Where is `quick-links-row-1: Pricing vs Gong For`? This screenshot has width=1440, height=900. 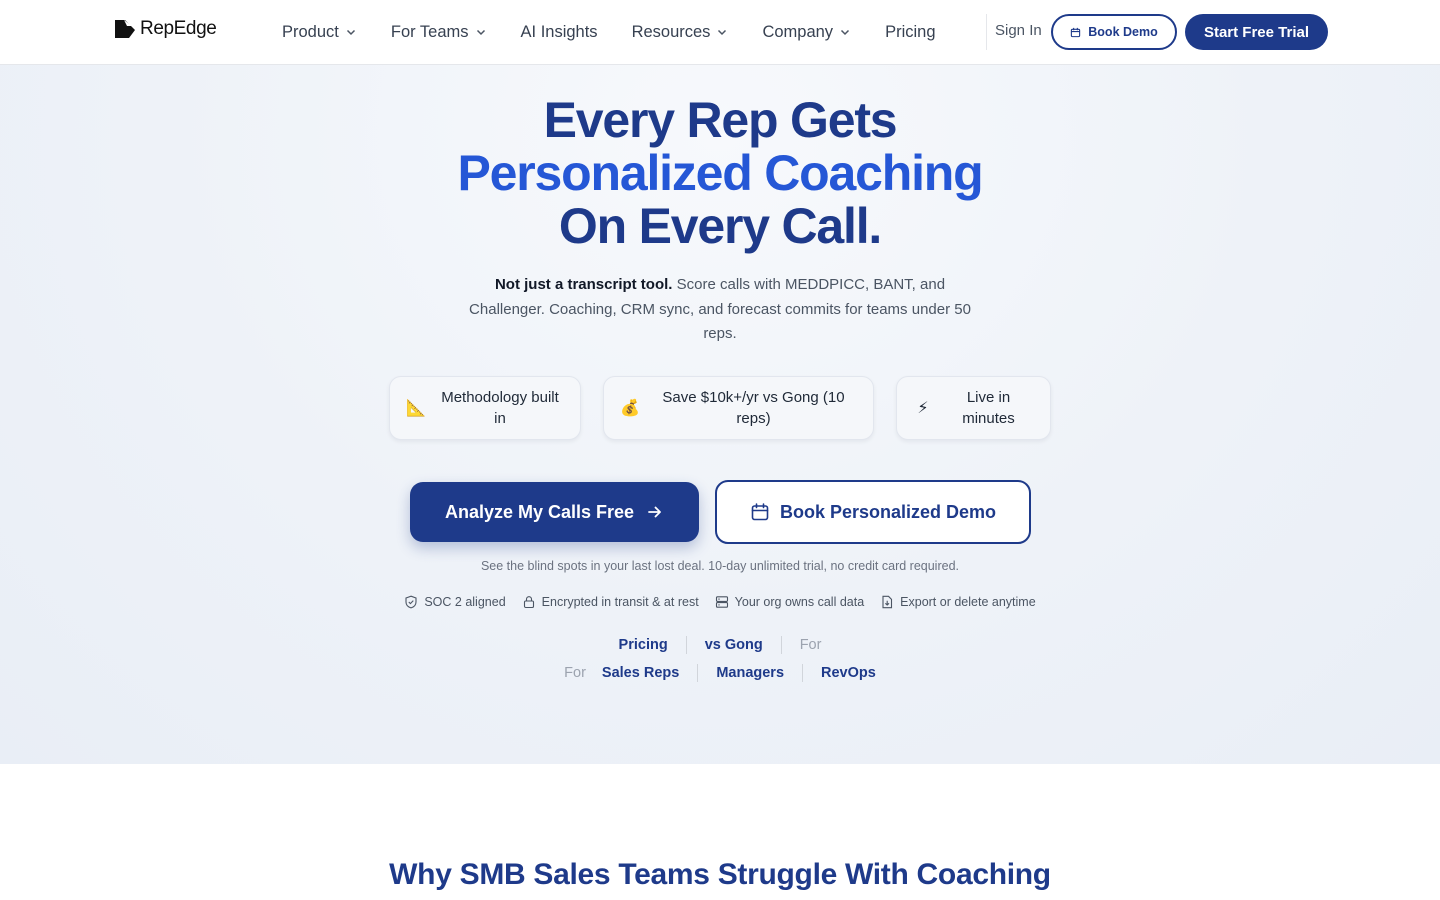
quick-links-row-1: Pricing vs Gong For is located at coordinates (720, 645).